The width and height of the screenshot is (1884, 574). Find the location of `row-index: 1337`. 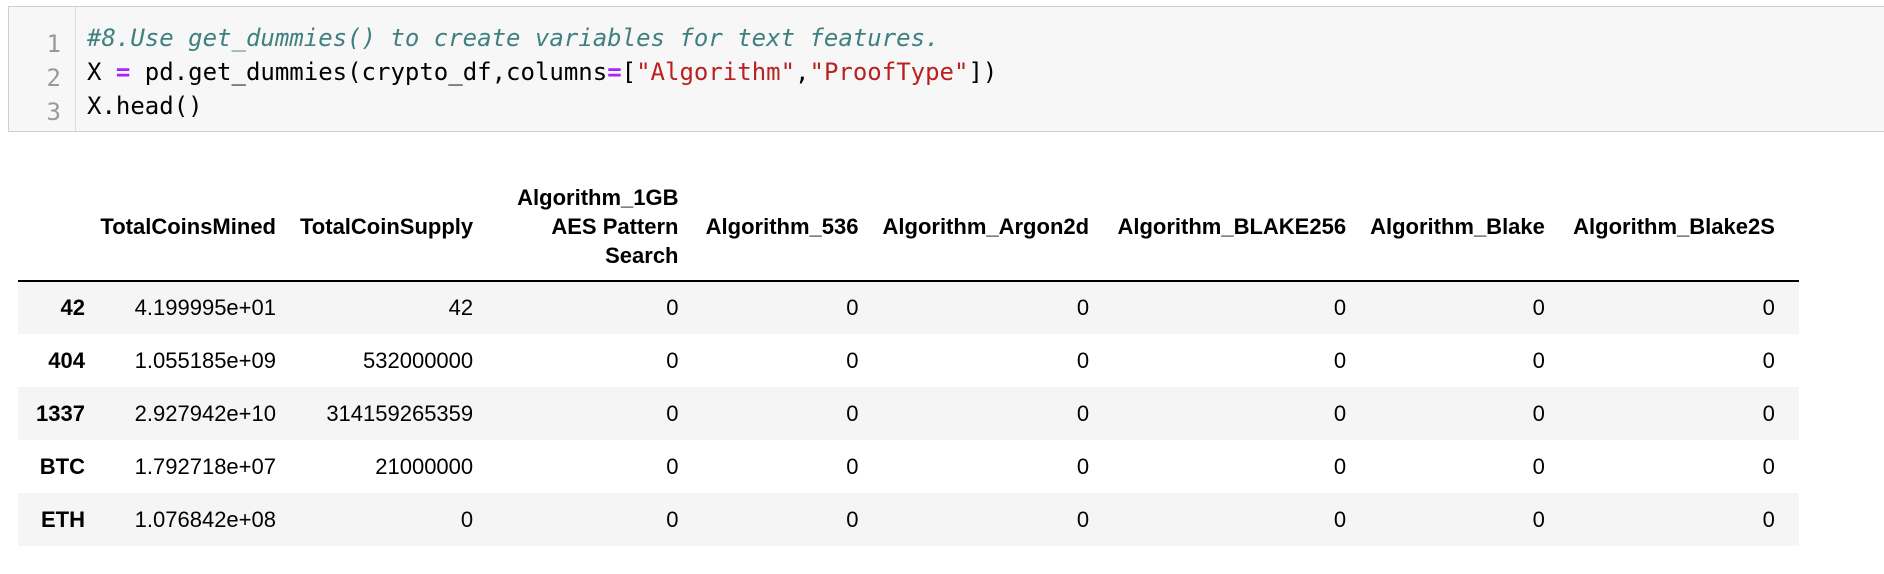

row-index: 1337 is located at coordinates (60, 413).